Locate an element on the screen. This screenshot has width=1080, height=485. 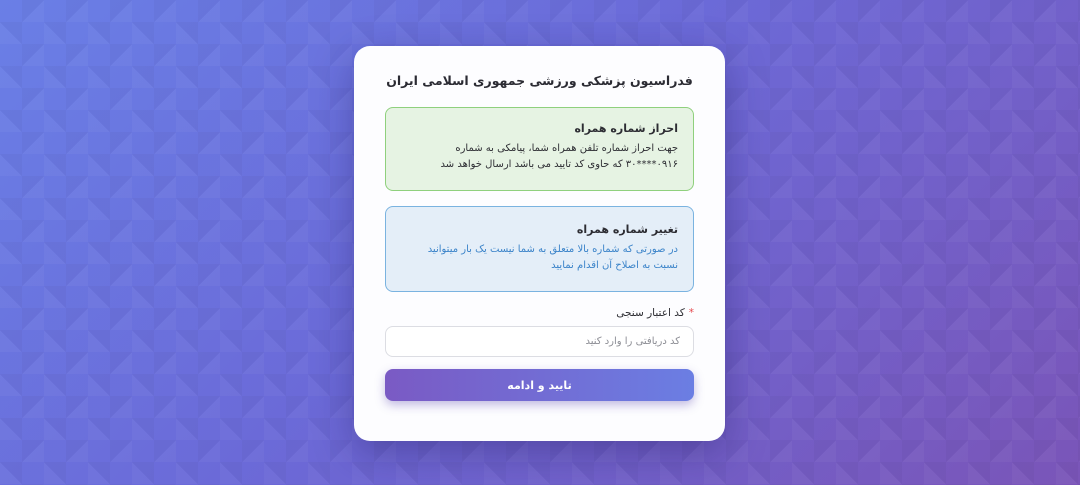
required-mark: * is located at coordinates (691, 313).